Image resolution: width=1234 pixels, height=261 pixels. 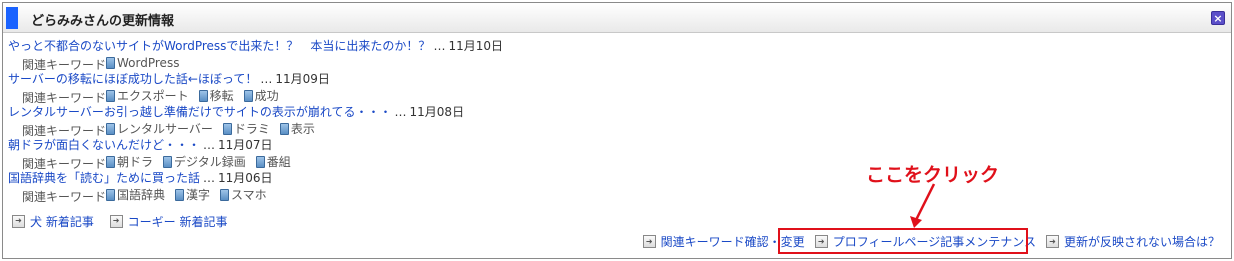 I want to click on entry-title-link: 国語辞典を「読む」ために買った話, so click(x=104, y=178).